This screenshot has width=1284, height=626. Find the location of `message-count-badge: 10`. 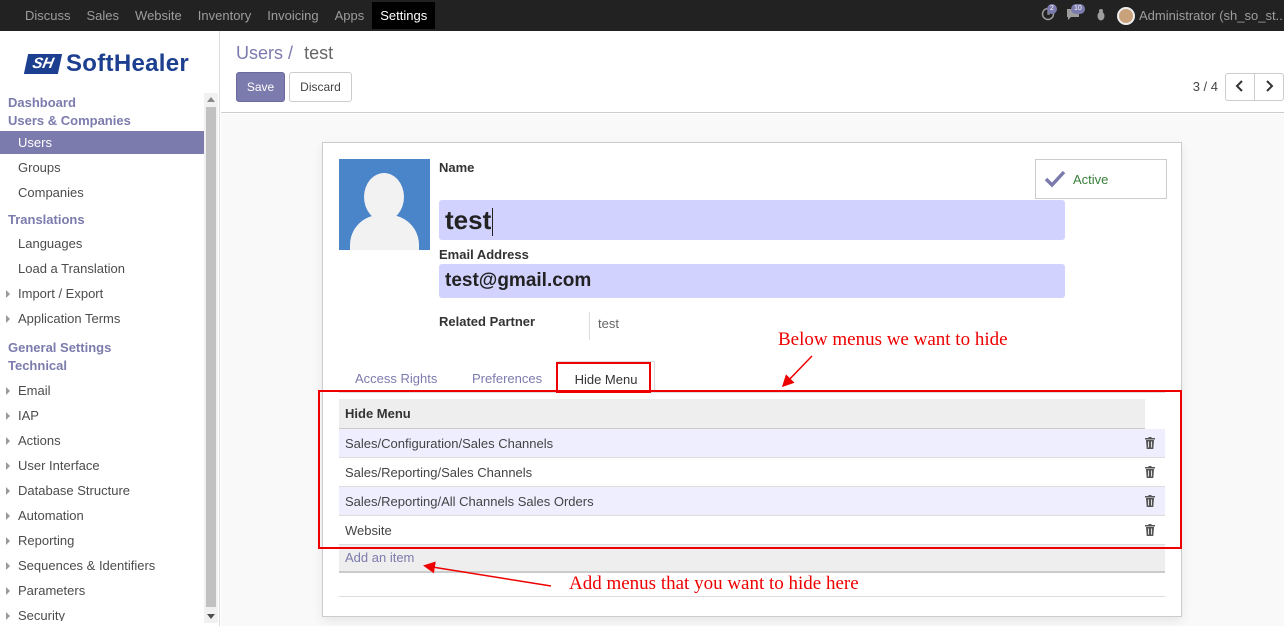

message-count-badge: 10 is located at coordinates (1078, 9).